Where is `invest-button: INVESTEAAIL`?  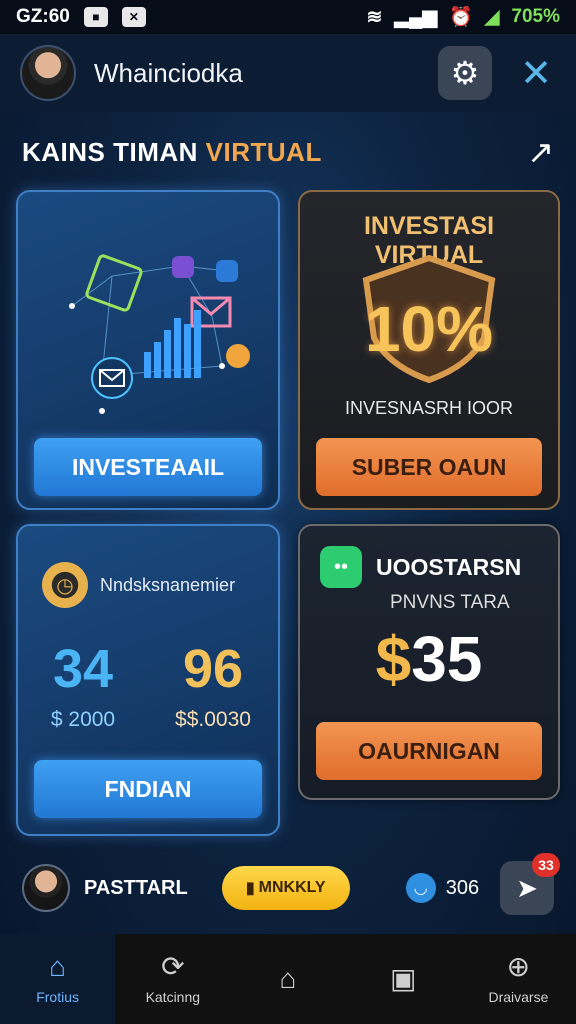
invest-button: INVESTEAAIL is located at coordinates (148, 467).